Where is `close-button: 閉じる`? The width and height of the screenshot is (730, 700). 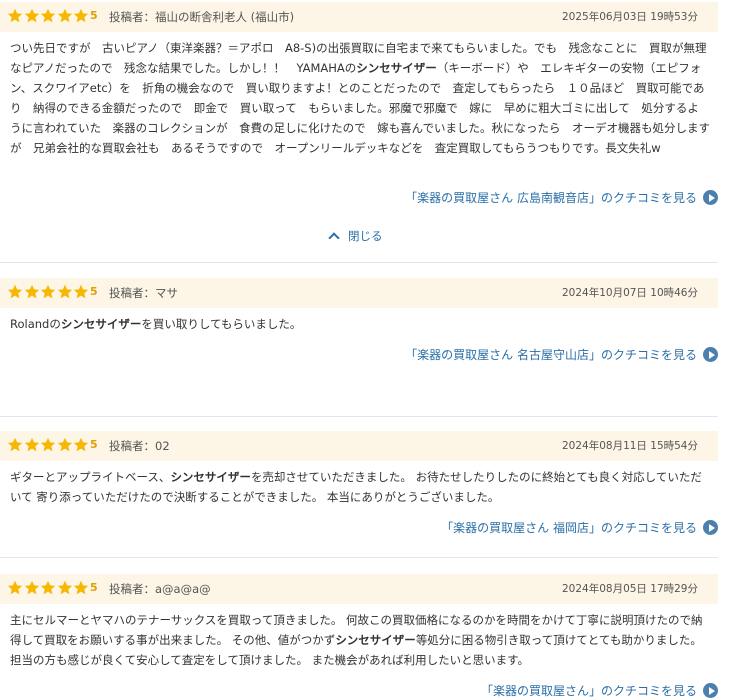
close-button: 閉じる is located at coordinates (355, 236).